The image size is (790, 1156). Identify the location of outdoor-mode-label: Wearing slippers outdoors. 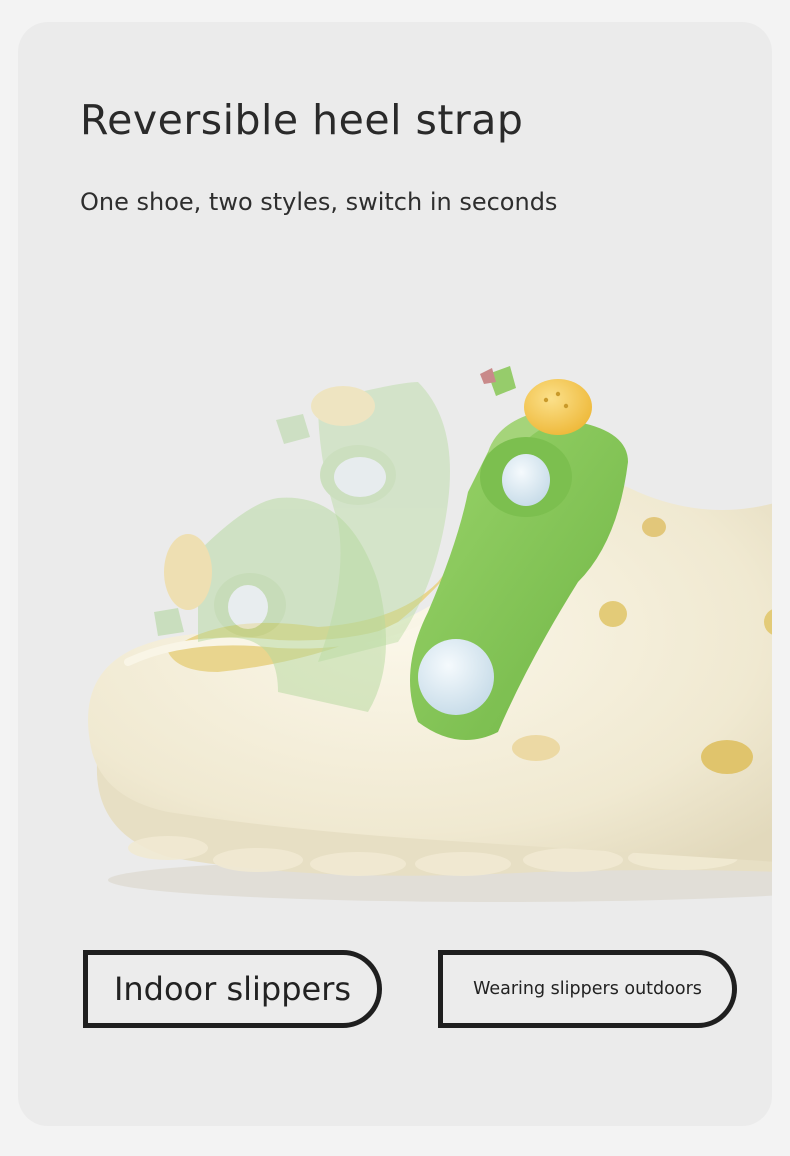
(587, 989).